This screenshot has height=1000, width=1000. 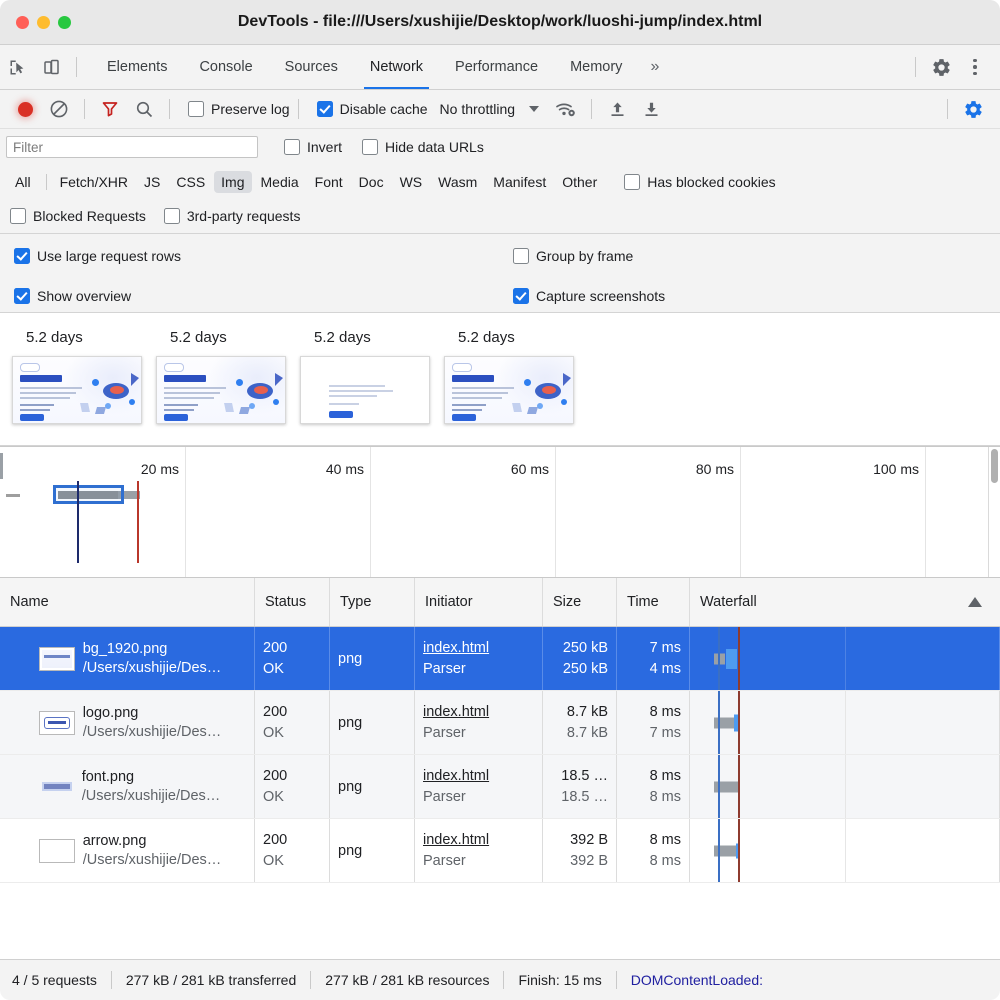 What do you see at coordinates (372, 602) in the screenshot?
I see `column-header-type: Type` at bounding box center [372, 602].